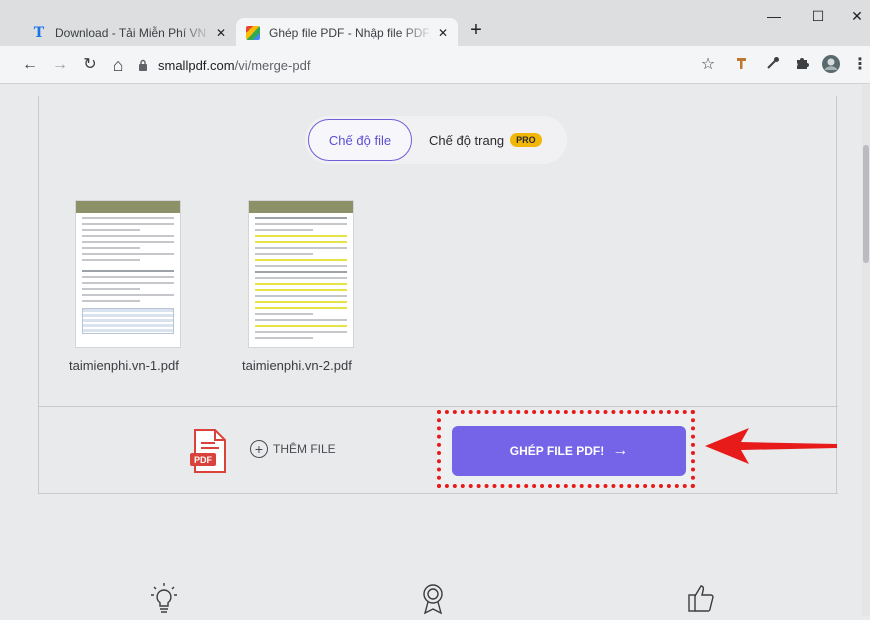  What do you see at coordinates (118, 65) in the screenshot?
I see `home-button: ⌂` at bounding box center [118, 65].